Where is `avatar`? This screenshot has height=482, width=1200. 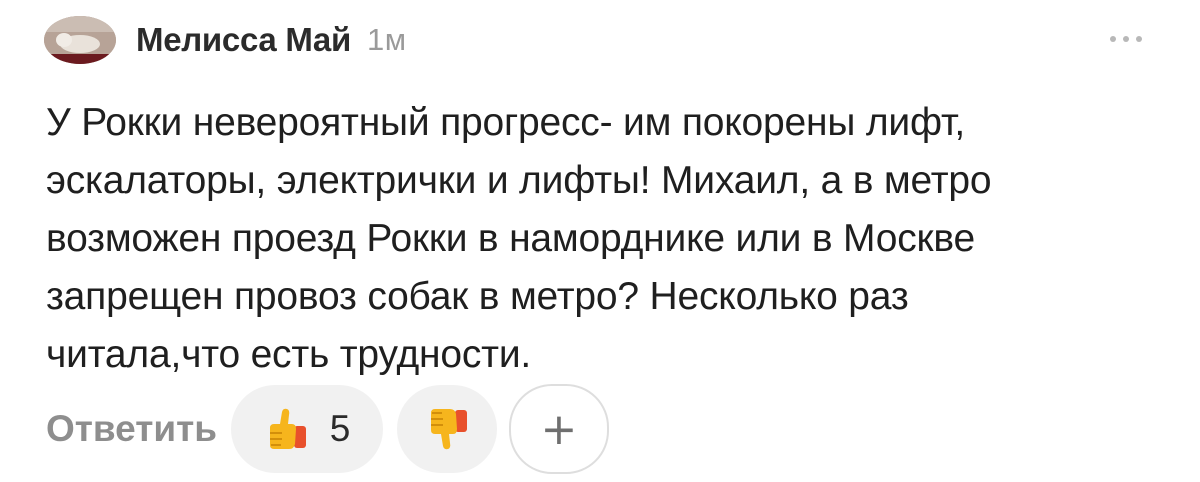
avatar is located at coordinates (80, 40).